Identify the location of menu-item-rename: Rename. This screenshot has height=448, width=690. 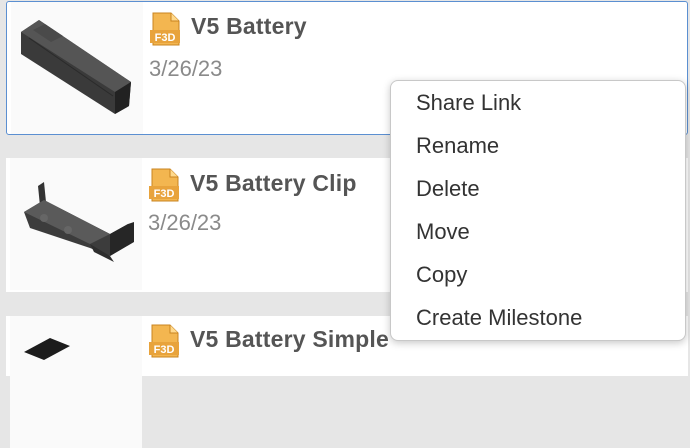
(457, 146).